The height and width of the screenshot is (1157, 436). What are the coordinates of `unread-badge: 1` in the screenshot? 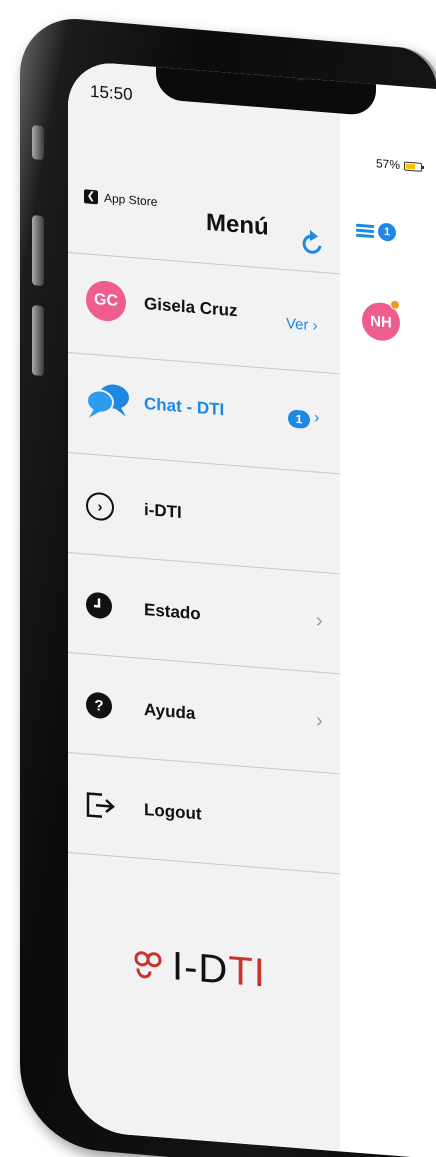 It's located at (299, 419).